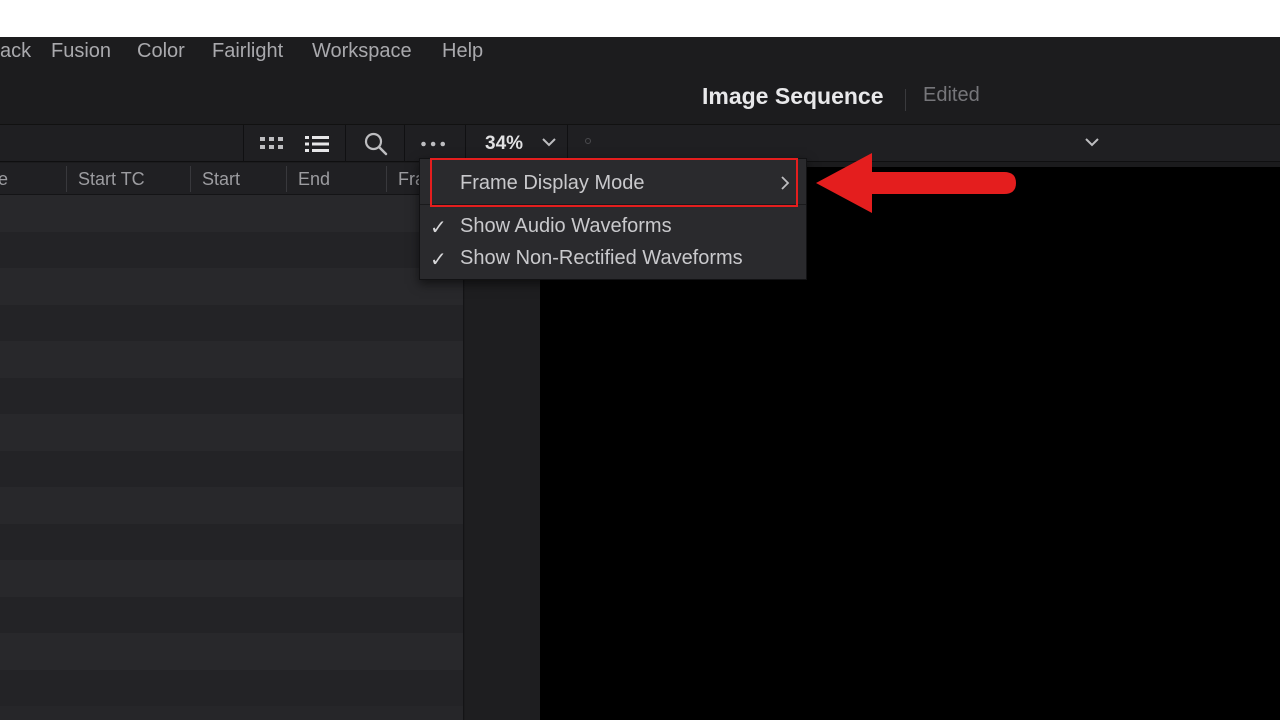  Describe the element at coordinates (640, 98) in the screenshot. I see `title-bar: Image Sequence Edited` at that location.